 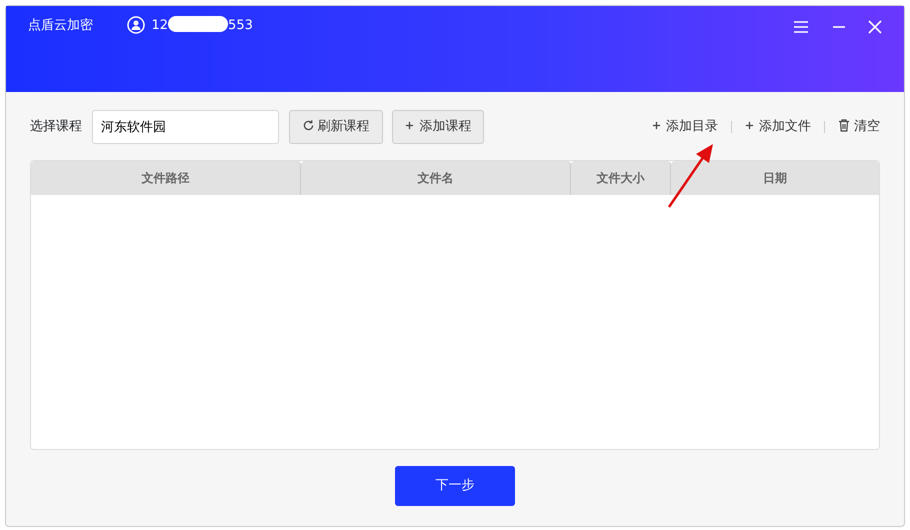 I want to click on column-header: 日期, so click(x=775, y=178).